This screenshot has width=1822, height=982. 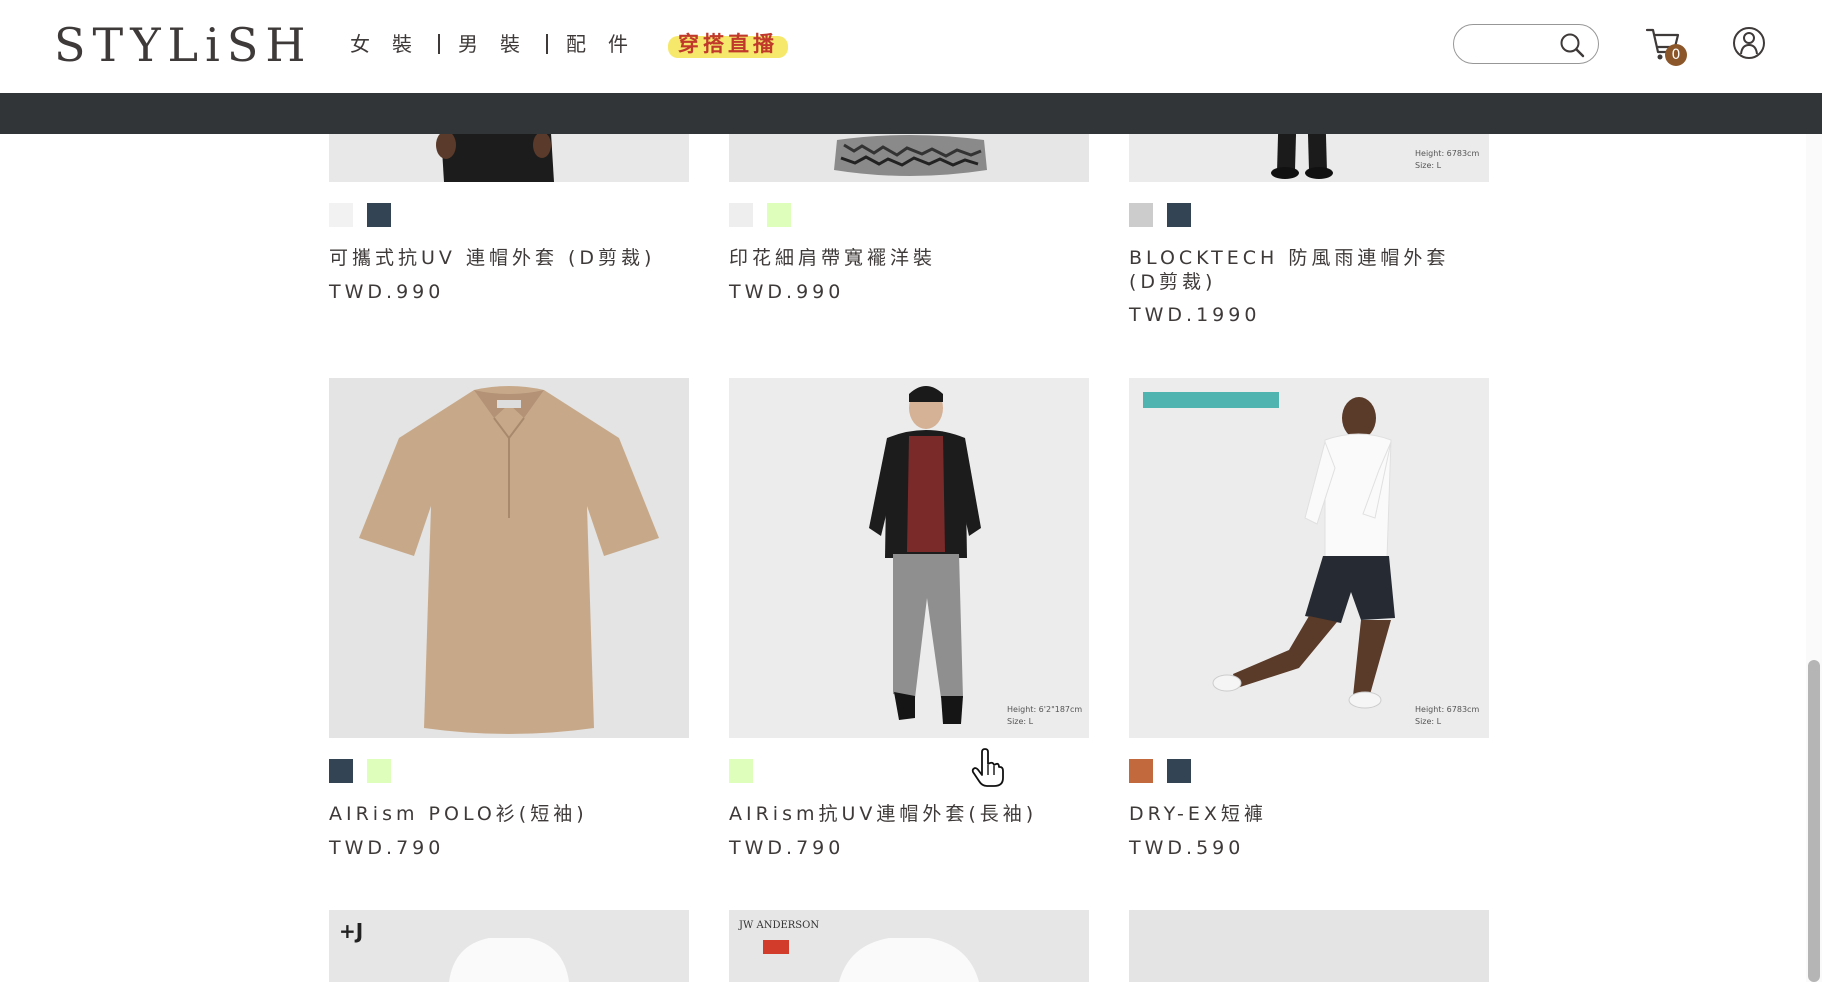 I want to click on product-title: AIRism POLO衫(短袖), so click(x=519, y=814).